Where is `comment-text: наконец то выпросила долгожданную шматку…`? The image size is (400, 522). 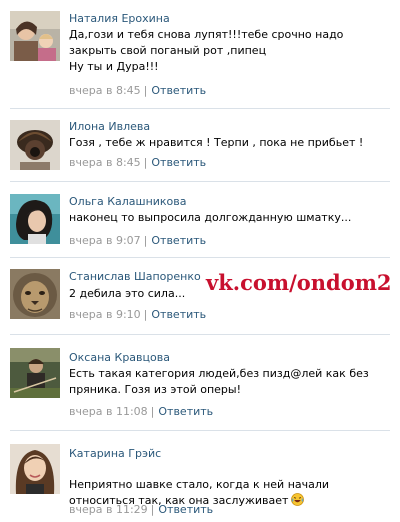 comment-text: наконец то выпросила долгожданную шматку… is located at coordinates (210, 217).